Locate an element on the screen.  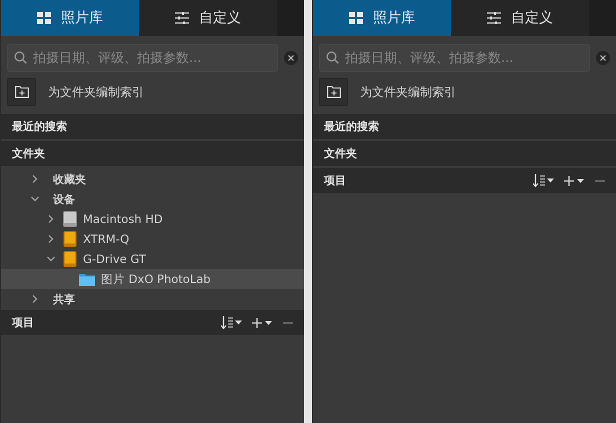
tree-item: 共享 is located at coordinates (64, 299).